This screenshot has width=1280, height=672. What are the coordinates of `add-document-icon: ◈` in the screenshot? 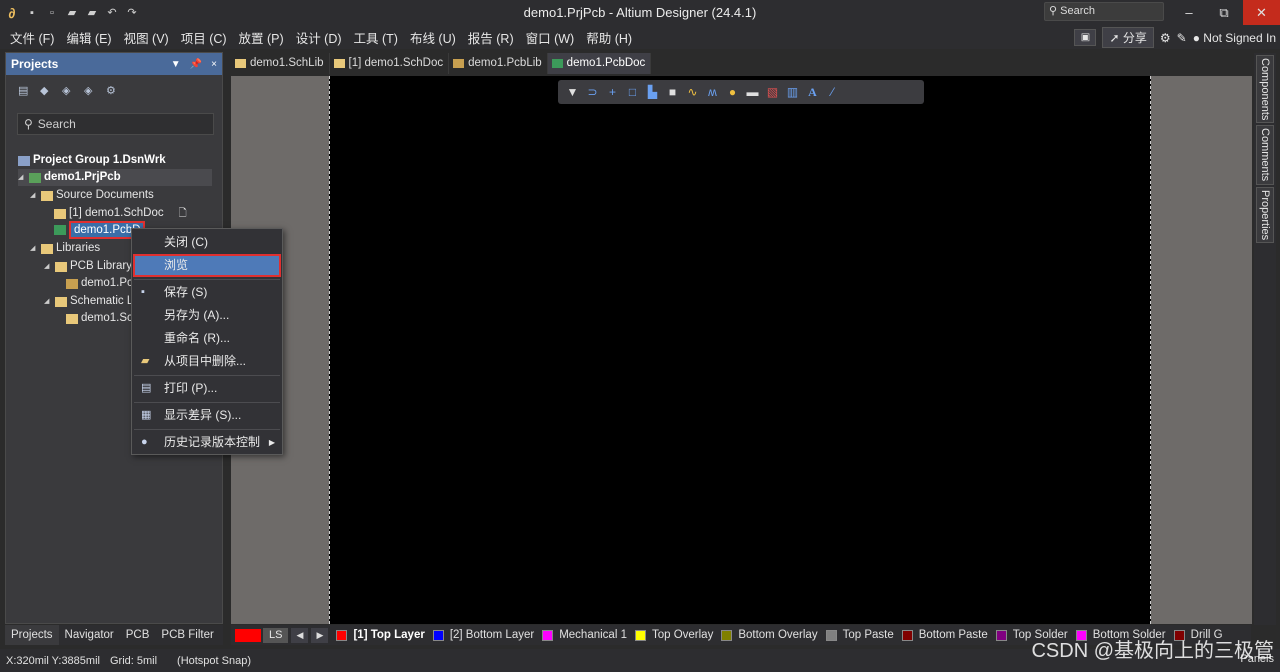 It's located at (90, 91).